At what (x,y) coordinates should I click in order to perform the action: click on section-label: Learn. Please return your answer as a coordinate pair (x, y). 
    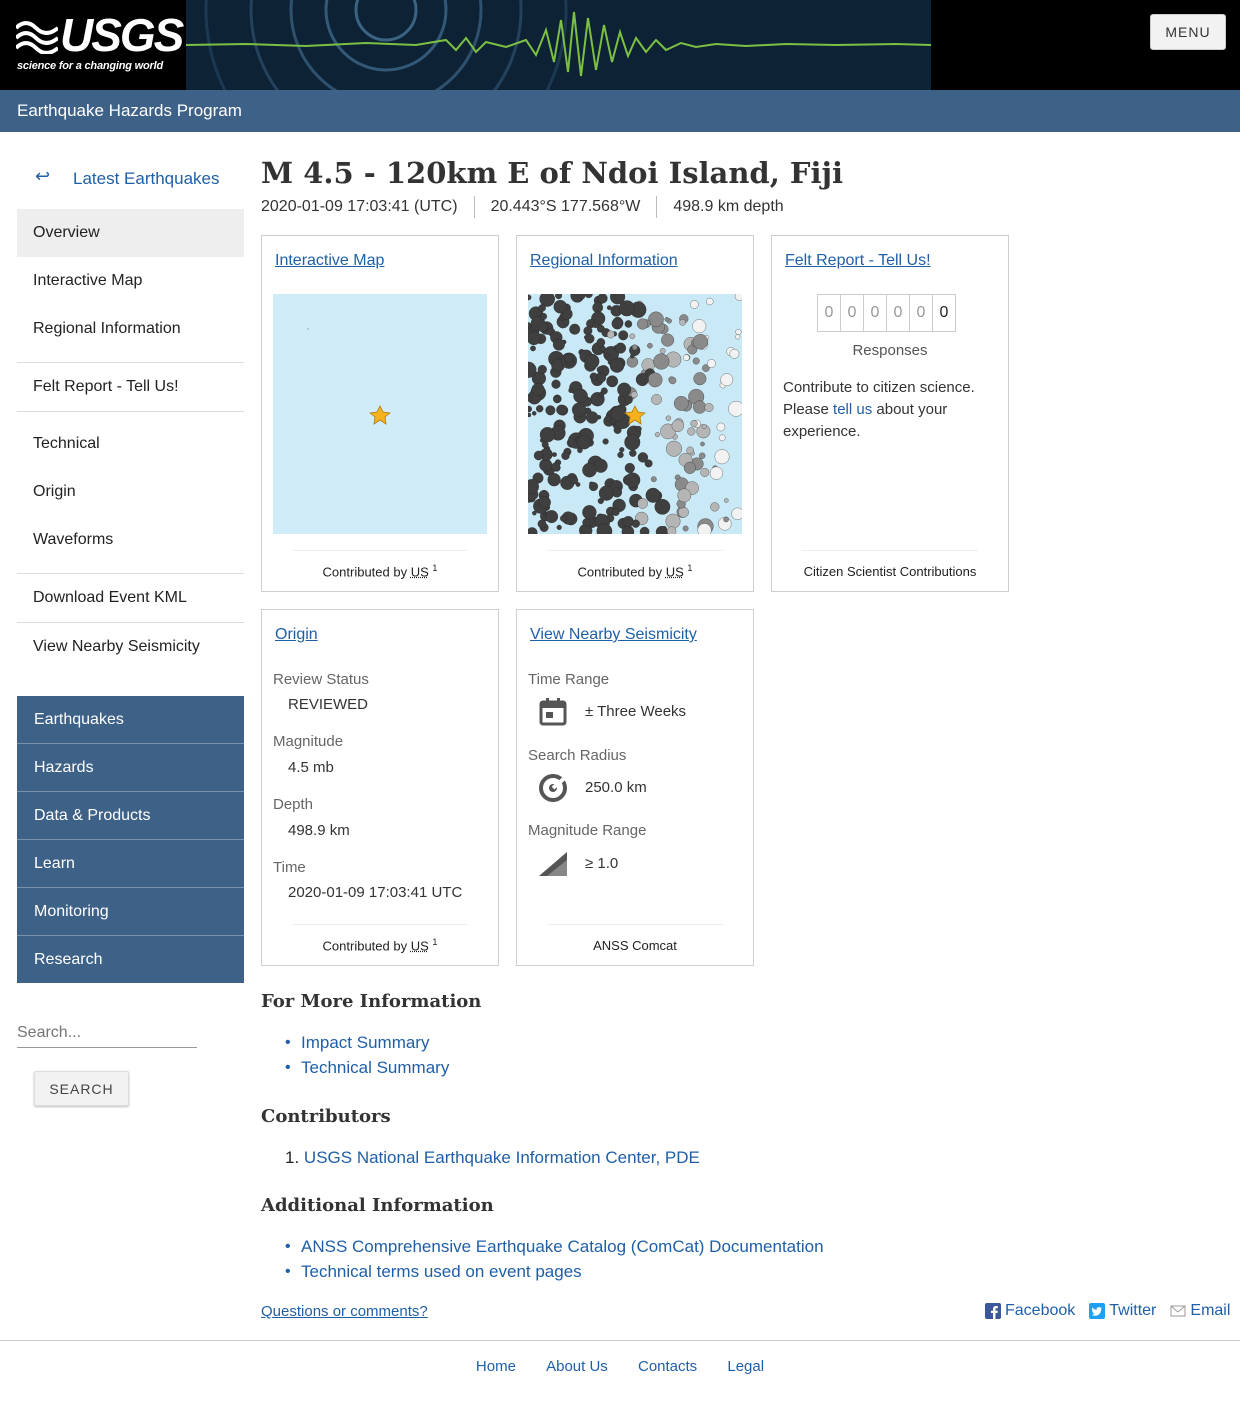
    Looking at the image, I should click on (54, 863).